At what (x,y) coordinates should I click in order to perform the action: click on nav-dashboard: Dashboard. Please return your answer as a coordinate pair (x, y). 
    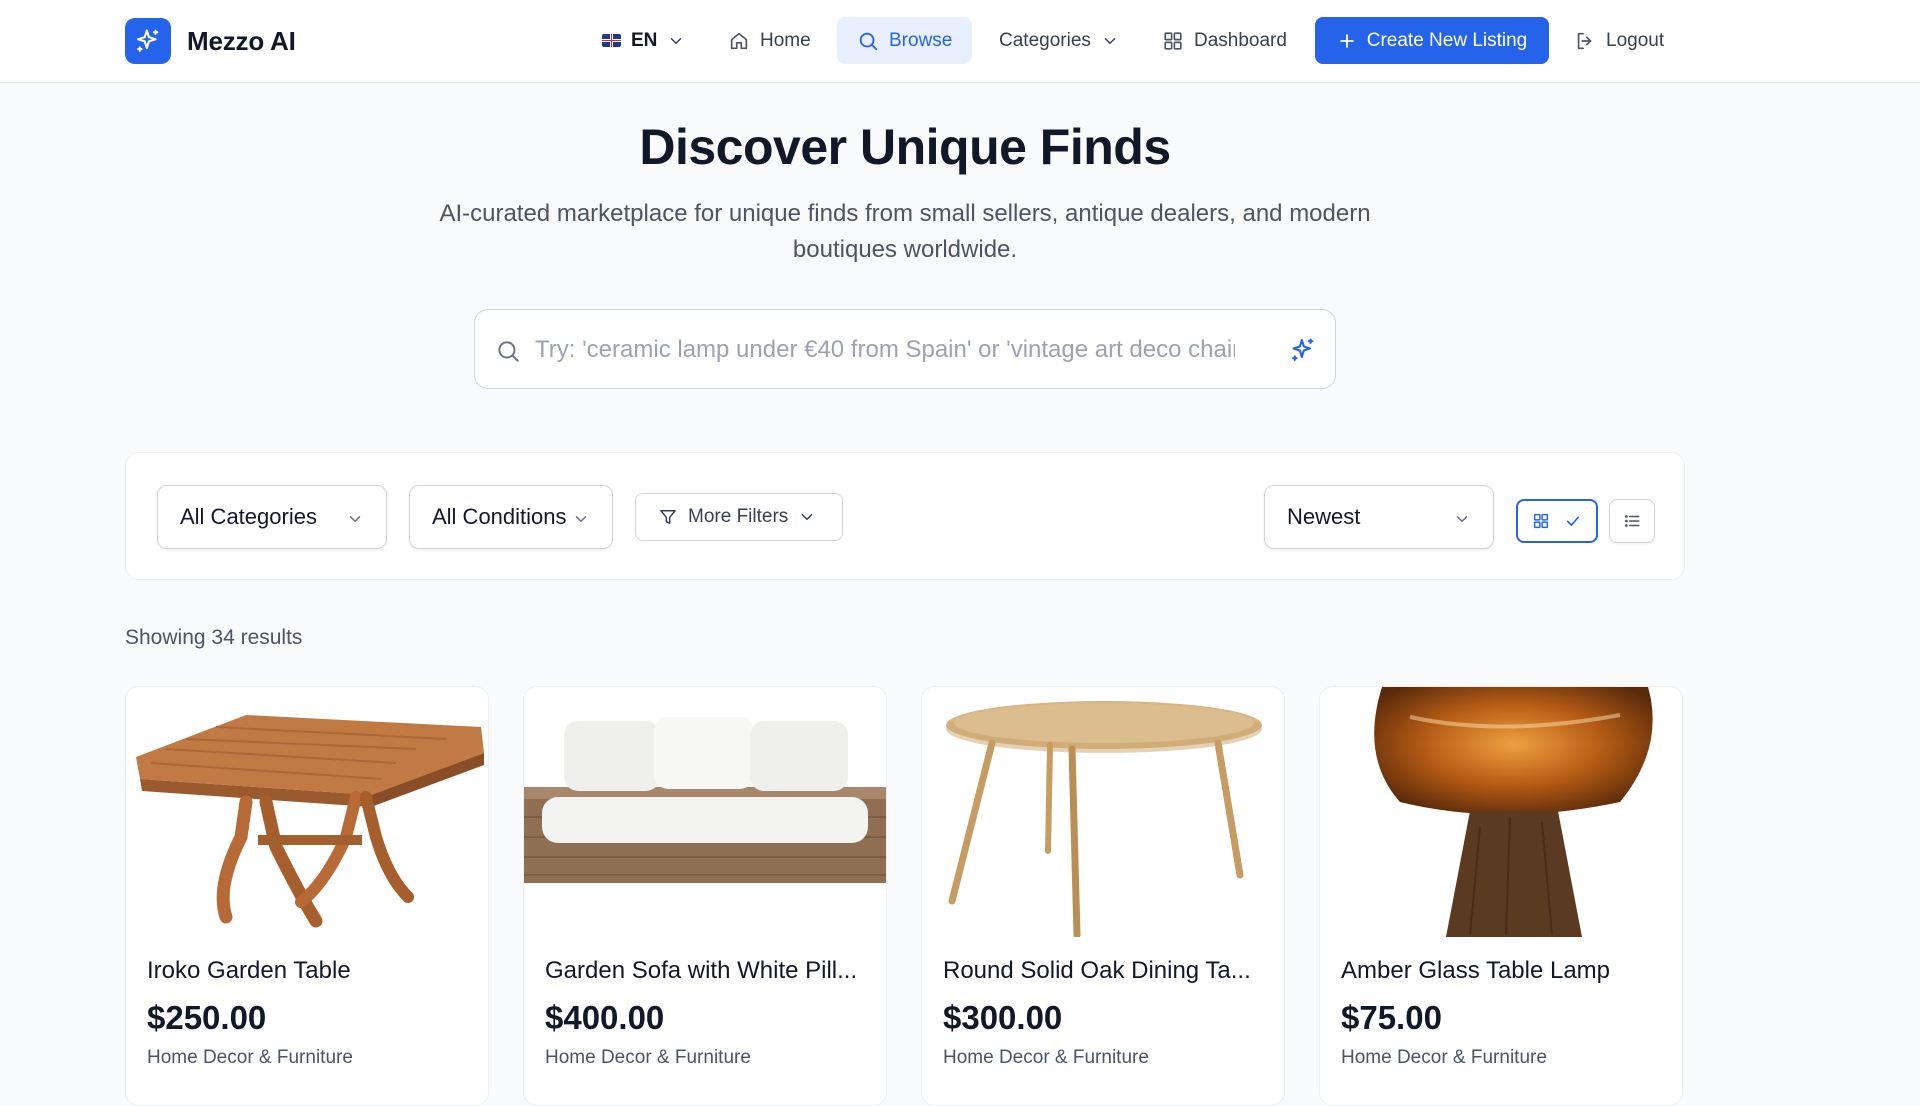
    Looking at the image, I should click on (1224, 40).